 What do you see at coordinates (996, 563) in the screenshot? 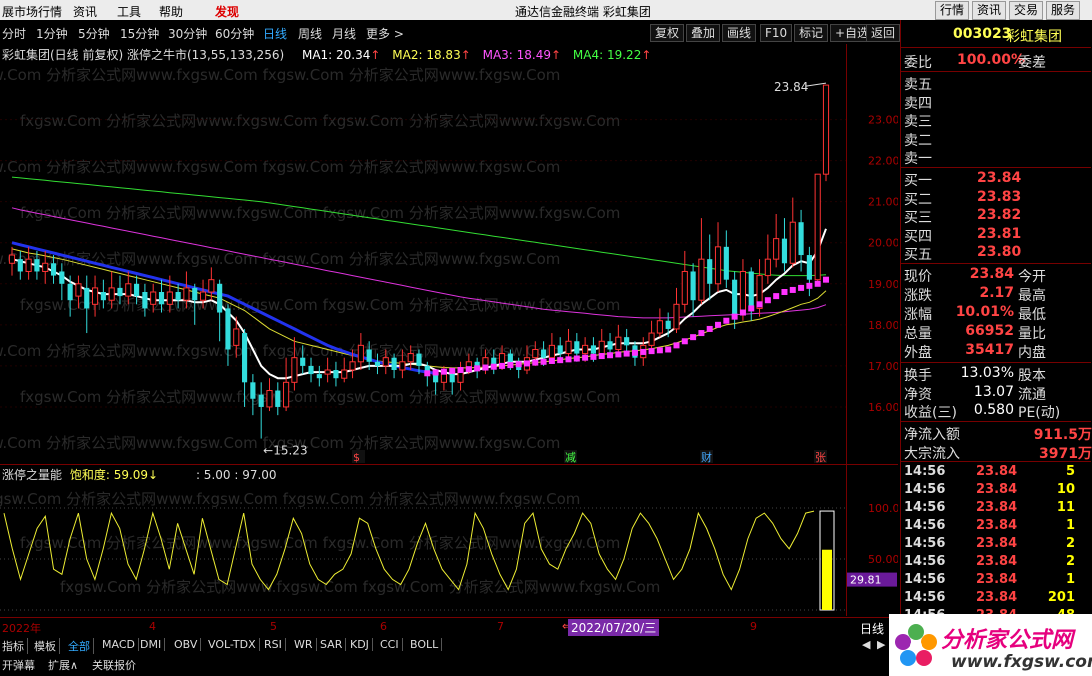
I see `tick-row: 14:56 23.84 2` at bounding box center [996, 563].